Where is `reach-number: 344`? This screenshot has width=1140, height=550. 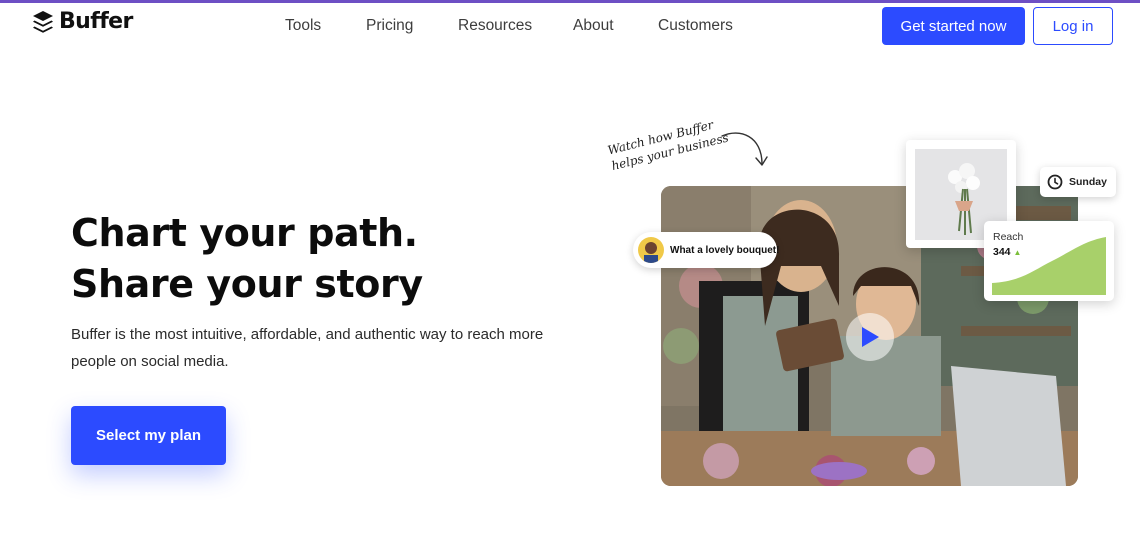
reach-number: 344 is located at coordinates (1002, 252).